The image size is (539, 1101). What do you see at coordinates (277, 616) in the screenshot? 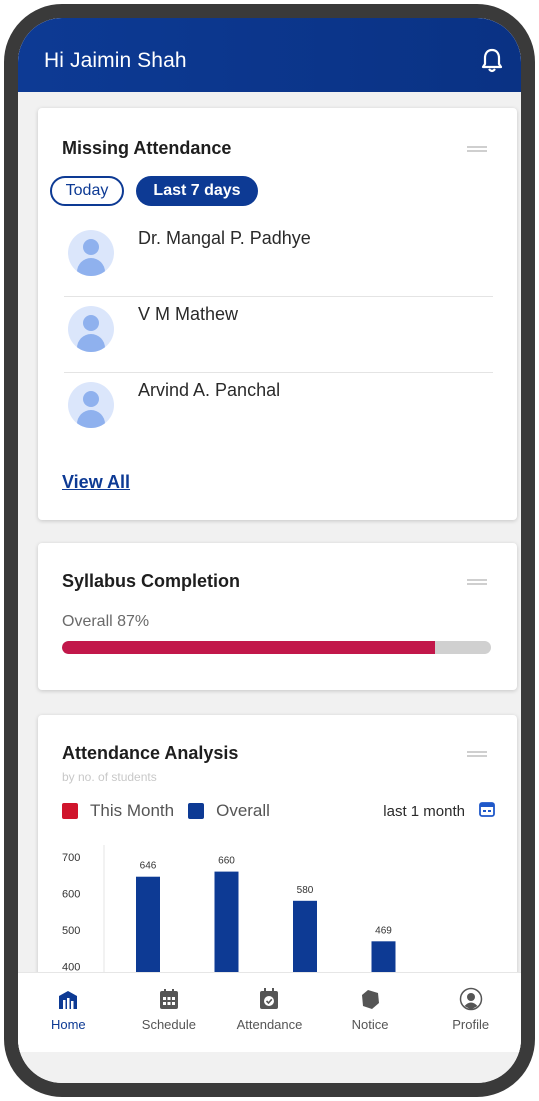
I see `syllabus-completion-card: Syllabus Completion Overall 87%` at bounding box center [277, 616].